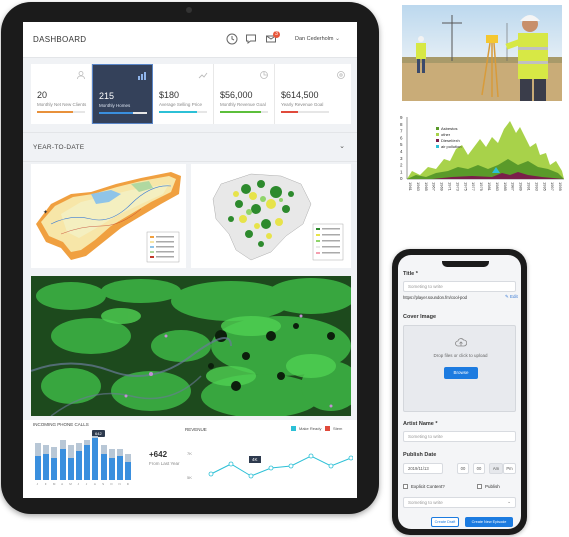 Image resolution: width=569 pixels, height=537 pixels. Describe the element at coordinates (529, 187) in the screenshot. I see `x-tick-label: 1991` at that location.